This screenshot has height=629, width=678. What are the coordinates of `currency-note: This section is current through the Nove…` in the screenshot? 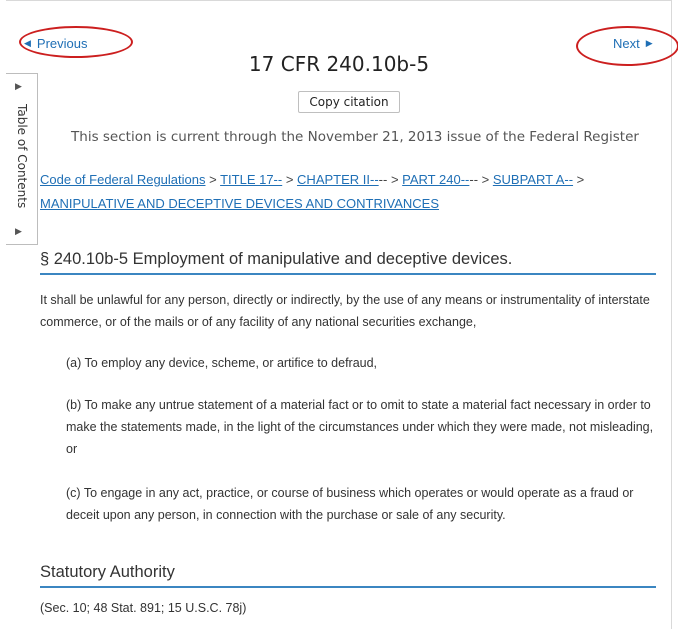 It's located at (355, 137).